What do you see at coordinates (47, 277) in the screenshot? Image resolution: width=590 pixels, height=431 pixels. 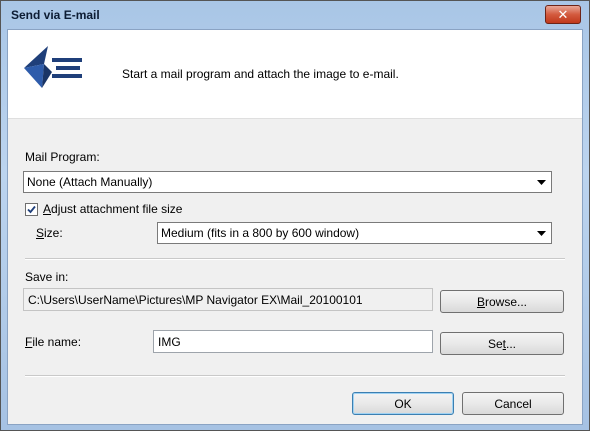 I see `save-in-label: Save in:` at bounding box center [47, 277].